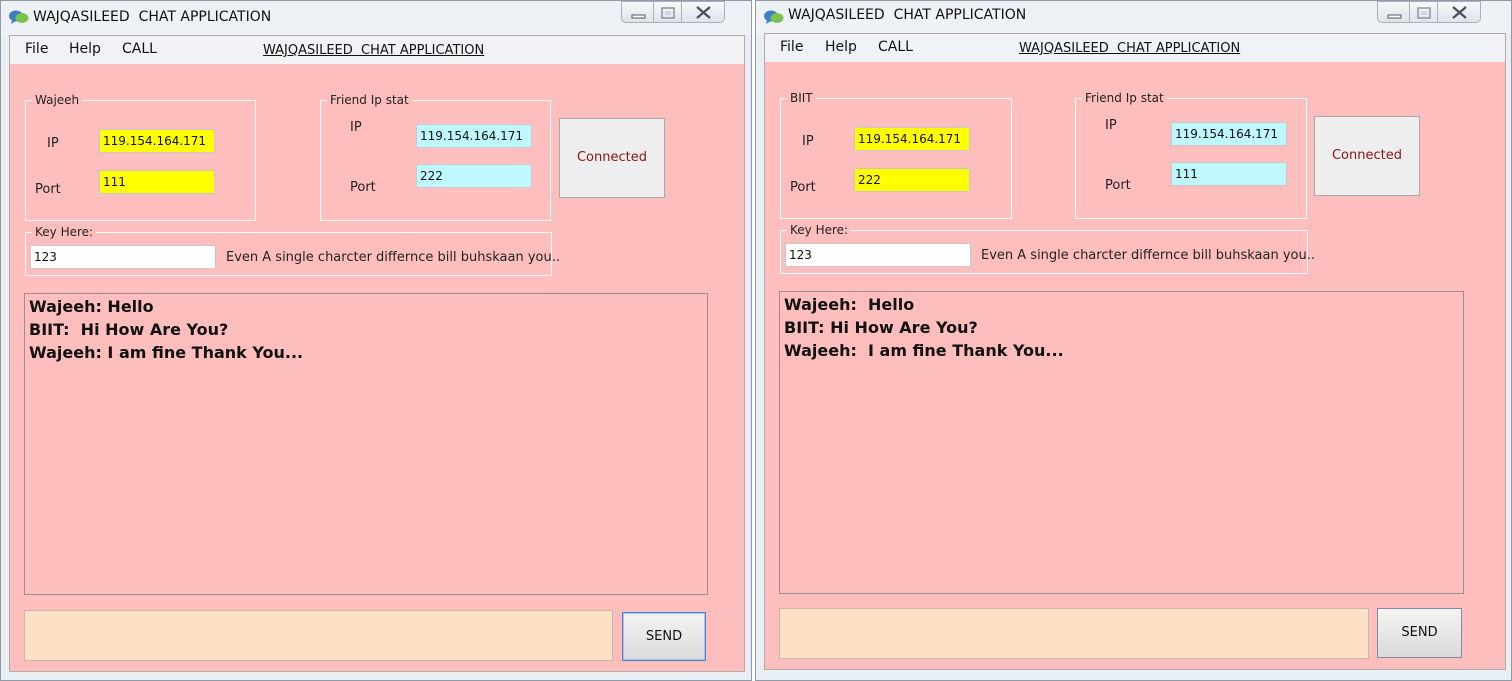 This screenshot has width=1512, height=681. What do you see at coordinates (896, 155) in the screenshot?
I see `local-user-group: BIIT IP 119.154.164.171 Port 222` at bounding box center [896, 155].